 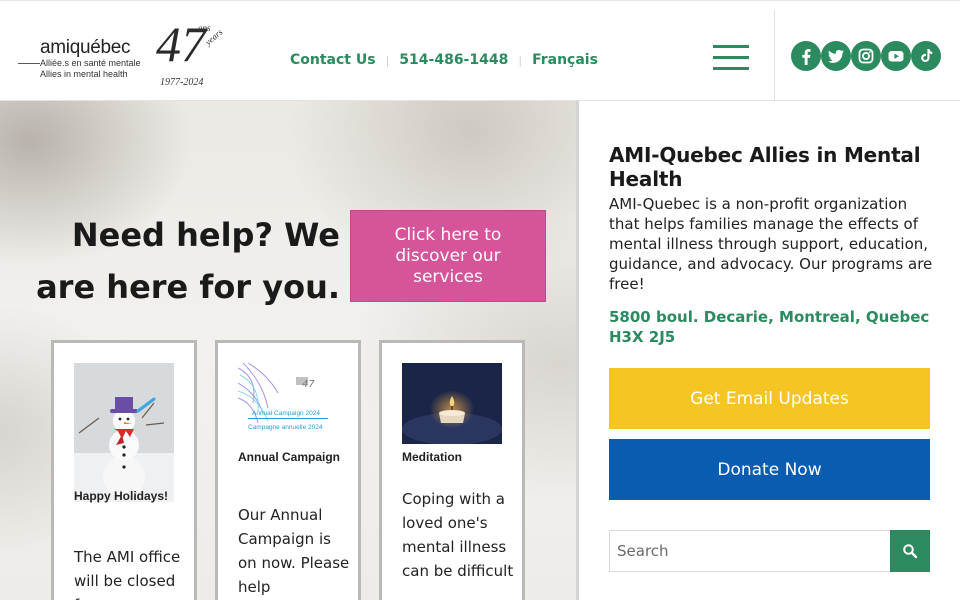 What do you see at coordinates (452, 403) in the screenshot?
I see `candle-image` at bounding box center [452, 403].